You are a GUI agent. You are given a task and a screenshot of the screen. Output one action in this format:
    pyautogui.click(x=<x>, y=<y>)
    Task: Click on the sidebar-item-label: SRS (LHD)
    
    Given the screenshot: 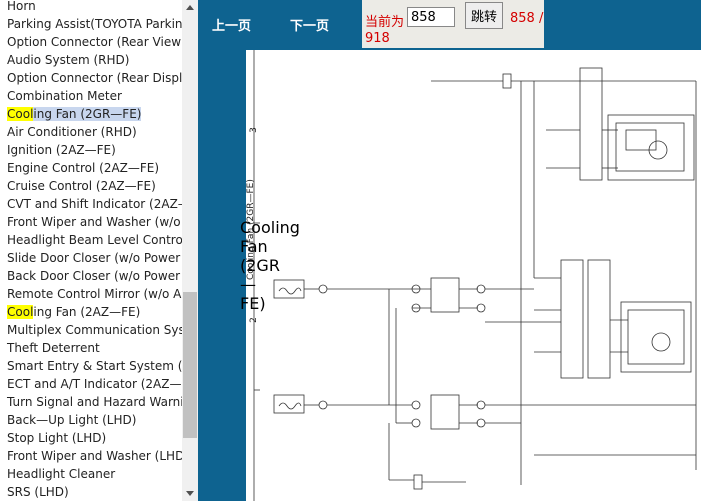 What is the action you would take?
    pyautogui.click(x=38, y=492)
    